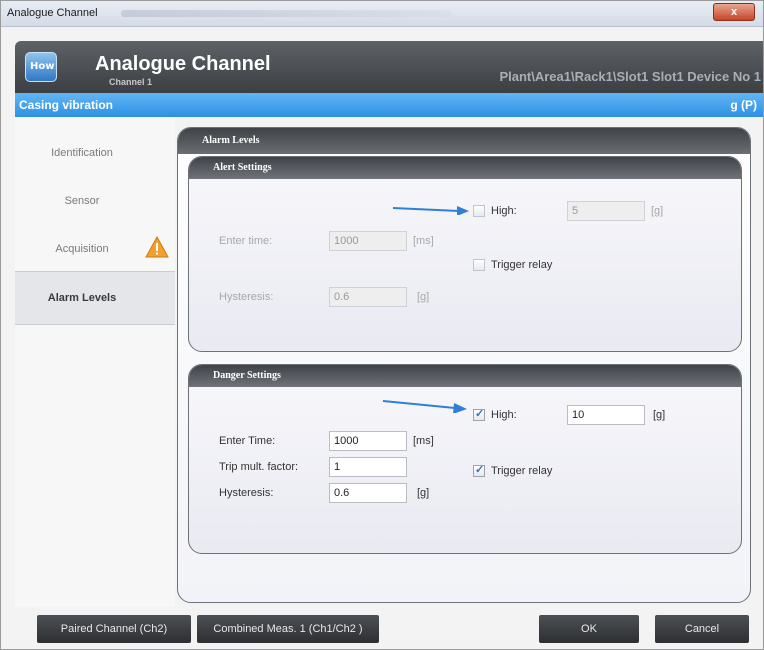 This screenshot has height=650, width=764. Describe the element at coordinates (522, 471) in the screenshot. I see `danger-trigger-relay-label: Trigger relay` at that location.